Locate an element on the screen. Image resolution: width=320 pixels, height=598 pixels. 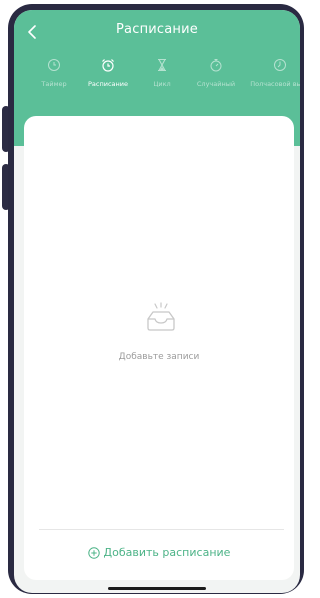
plus-circle-icon is located at coordinates (93, 552).